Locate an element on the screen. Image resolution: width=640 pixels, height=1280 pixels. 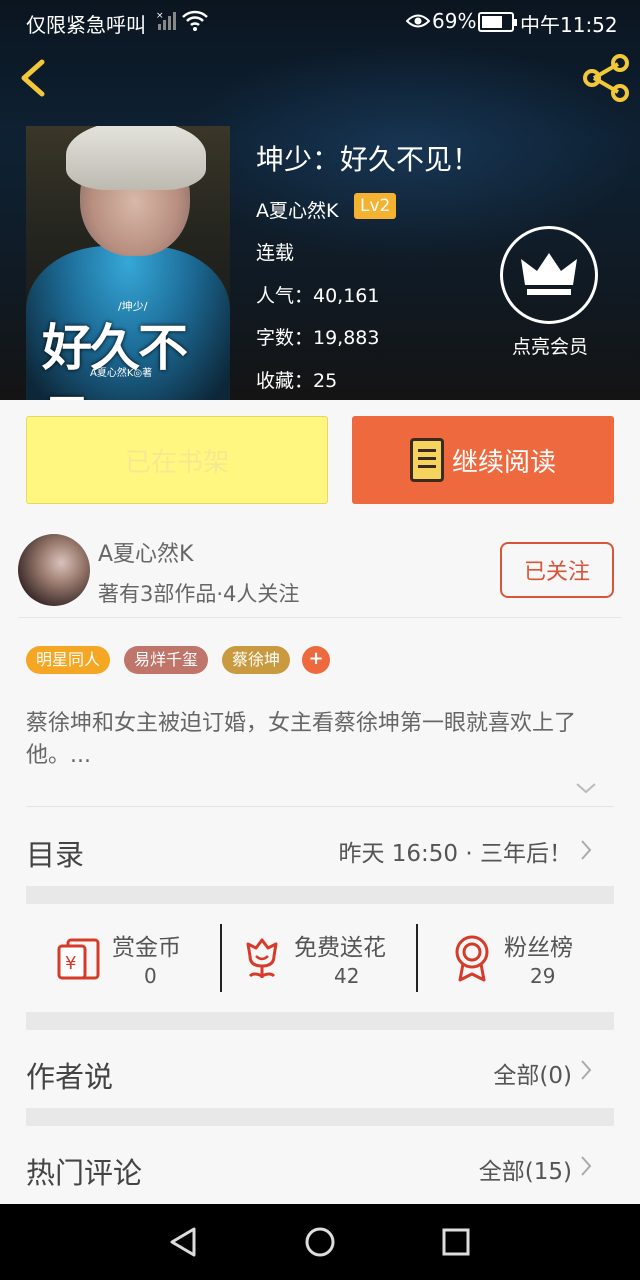
fan-ranking-button: 粉丝榜 29 is located at coordinates (522, 961).